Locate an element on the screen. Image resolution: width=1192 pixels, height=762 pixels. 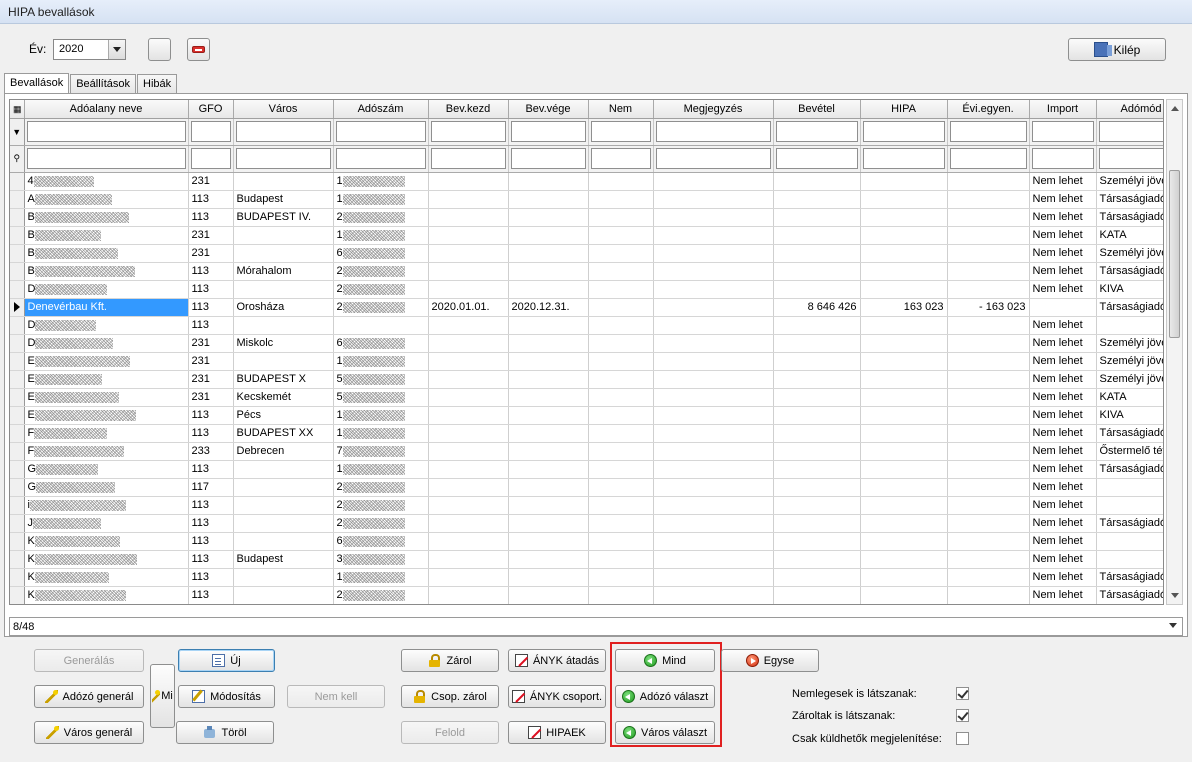
show-locked-checkbox is located at coordinates (962, 715).